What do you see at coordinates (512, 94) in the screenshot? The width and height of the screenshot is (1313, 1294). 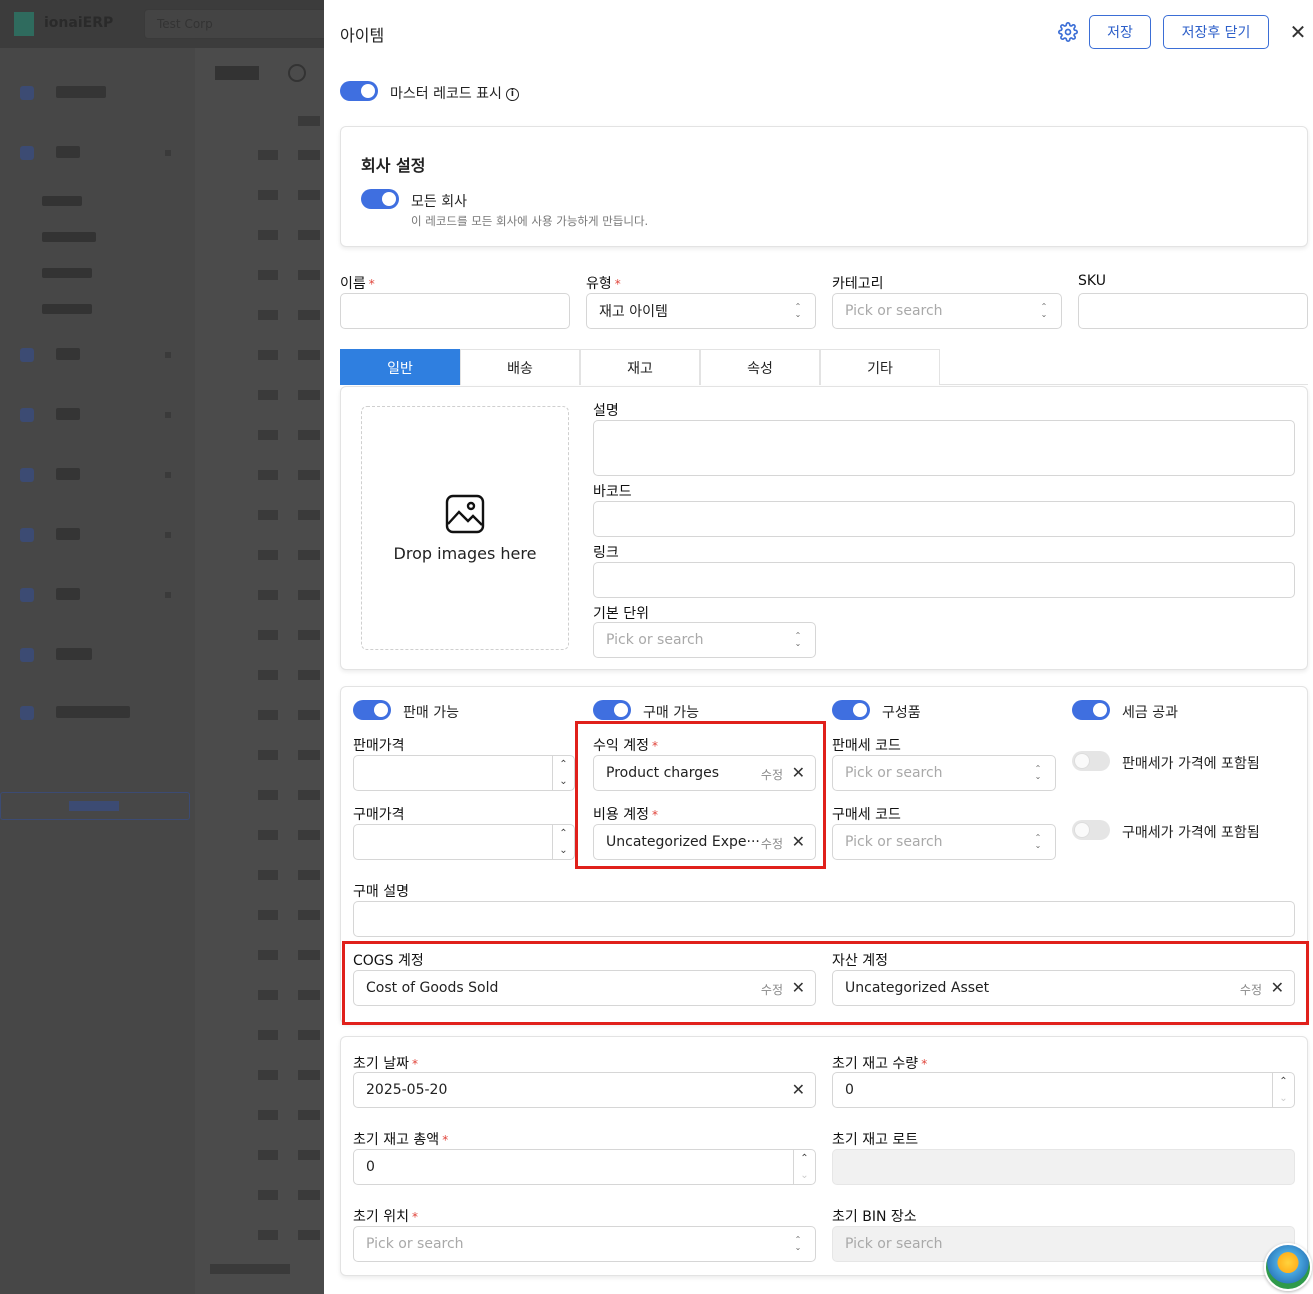 I see `info-icon: i` at bounding box center [512, 94].